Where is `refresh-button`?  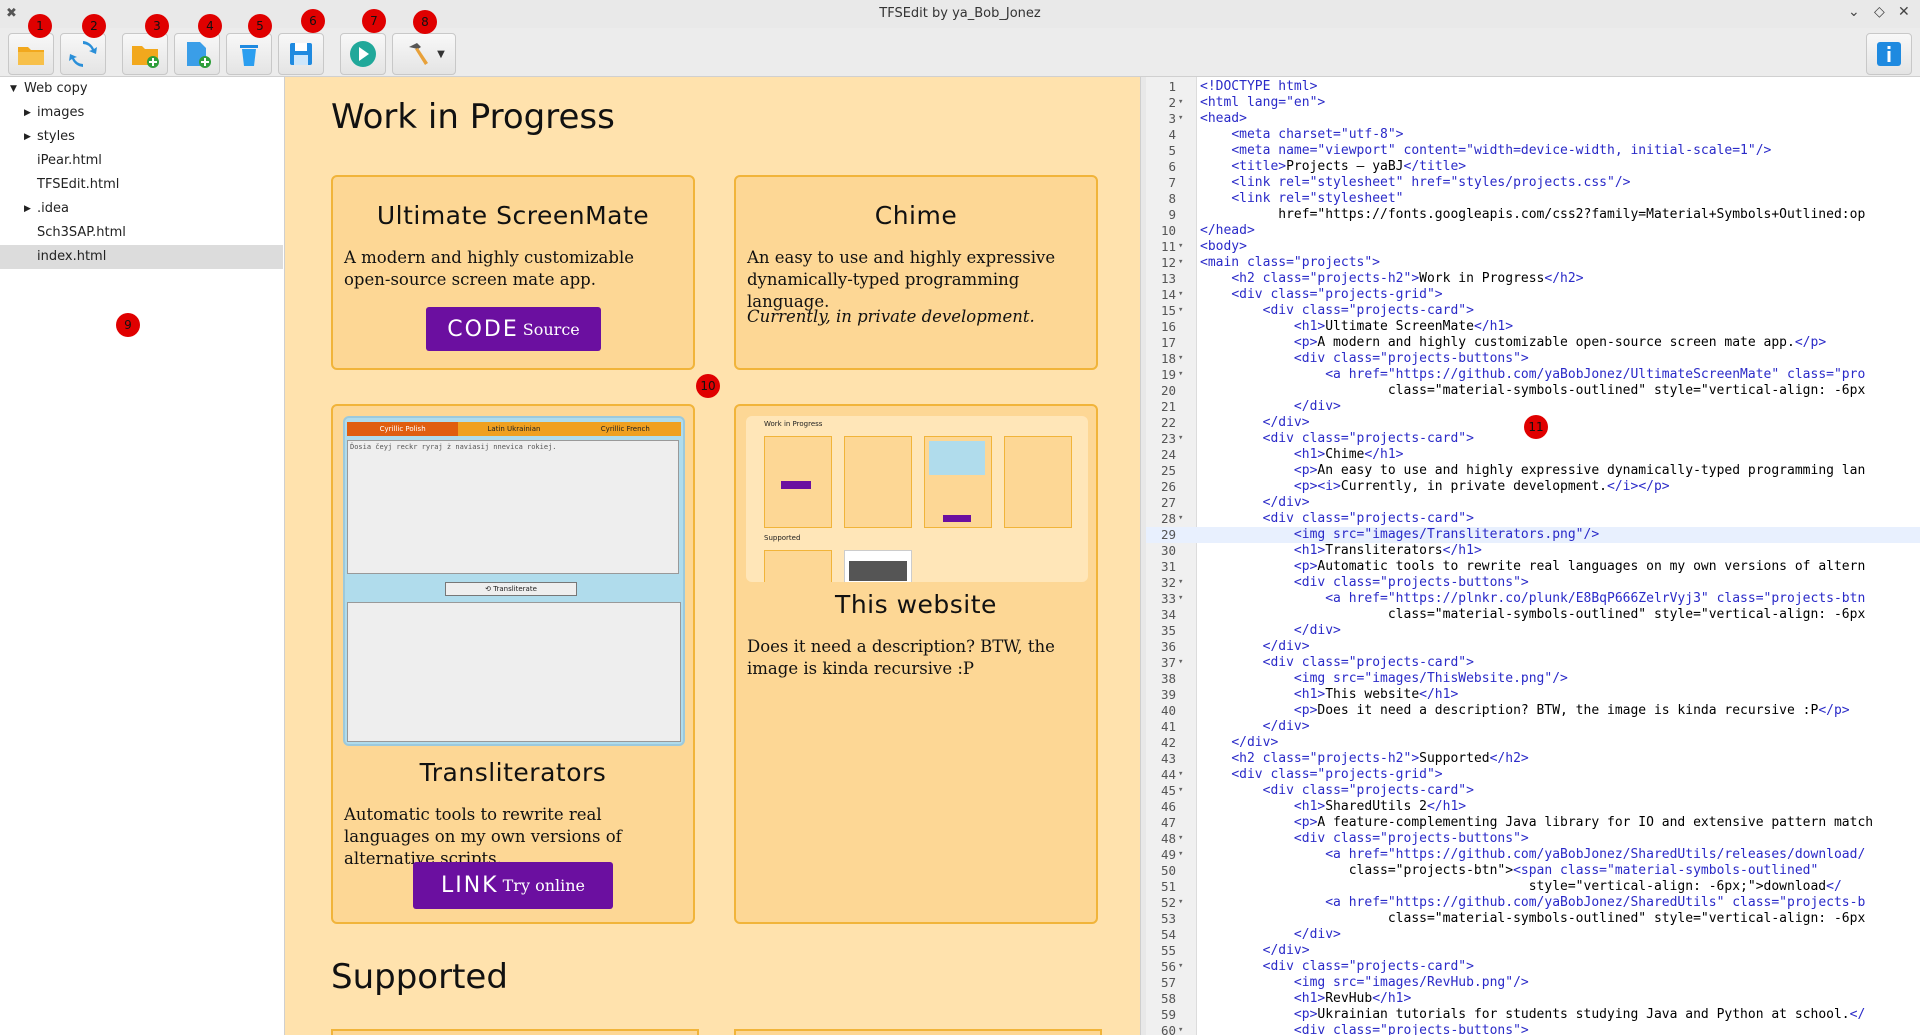
refresh-button is located at coordinates (83, 54).